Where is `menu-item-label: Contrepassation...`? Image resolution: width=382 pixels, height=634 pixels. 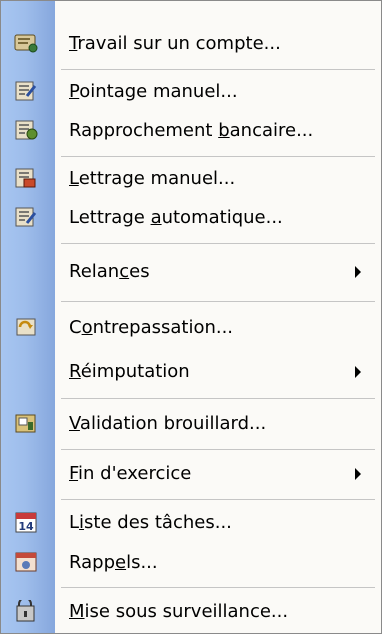
menu-item-label: Contrepassation... is located at coordinates (151, 327).